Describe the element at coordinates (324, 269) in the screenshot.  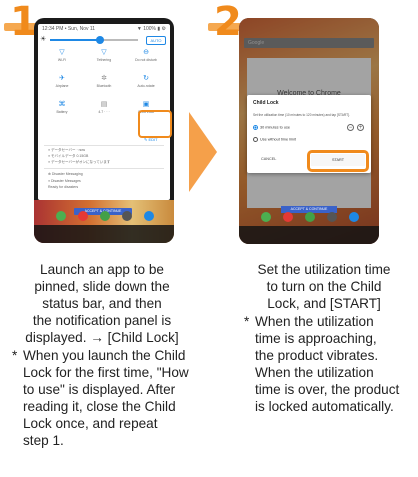
I see `caption-line: Set the utilization time` at that location.